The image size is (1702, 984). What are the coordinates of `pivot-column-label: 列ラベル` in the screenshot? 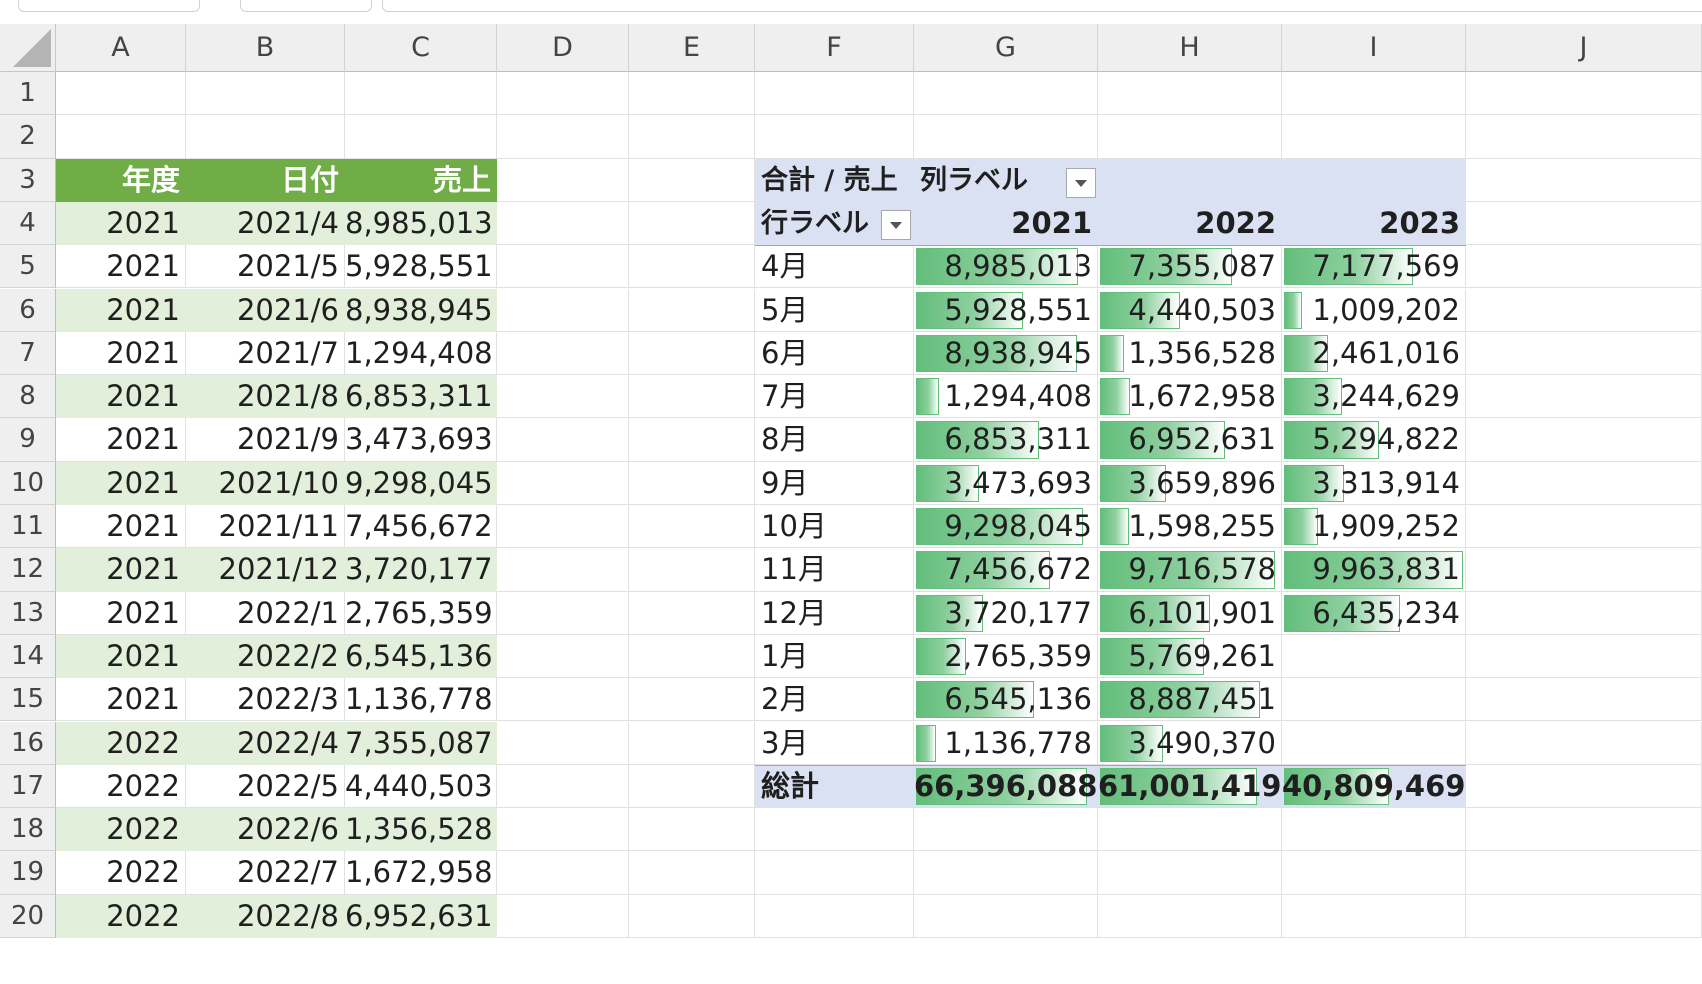 It's located at (974, 180).